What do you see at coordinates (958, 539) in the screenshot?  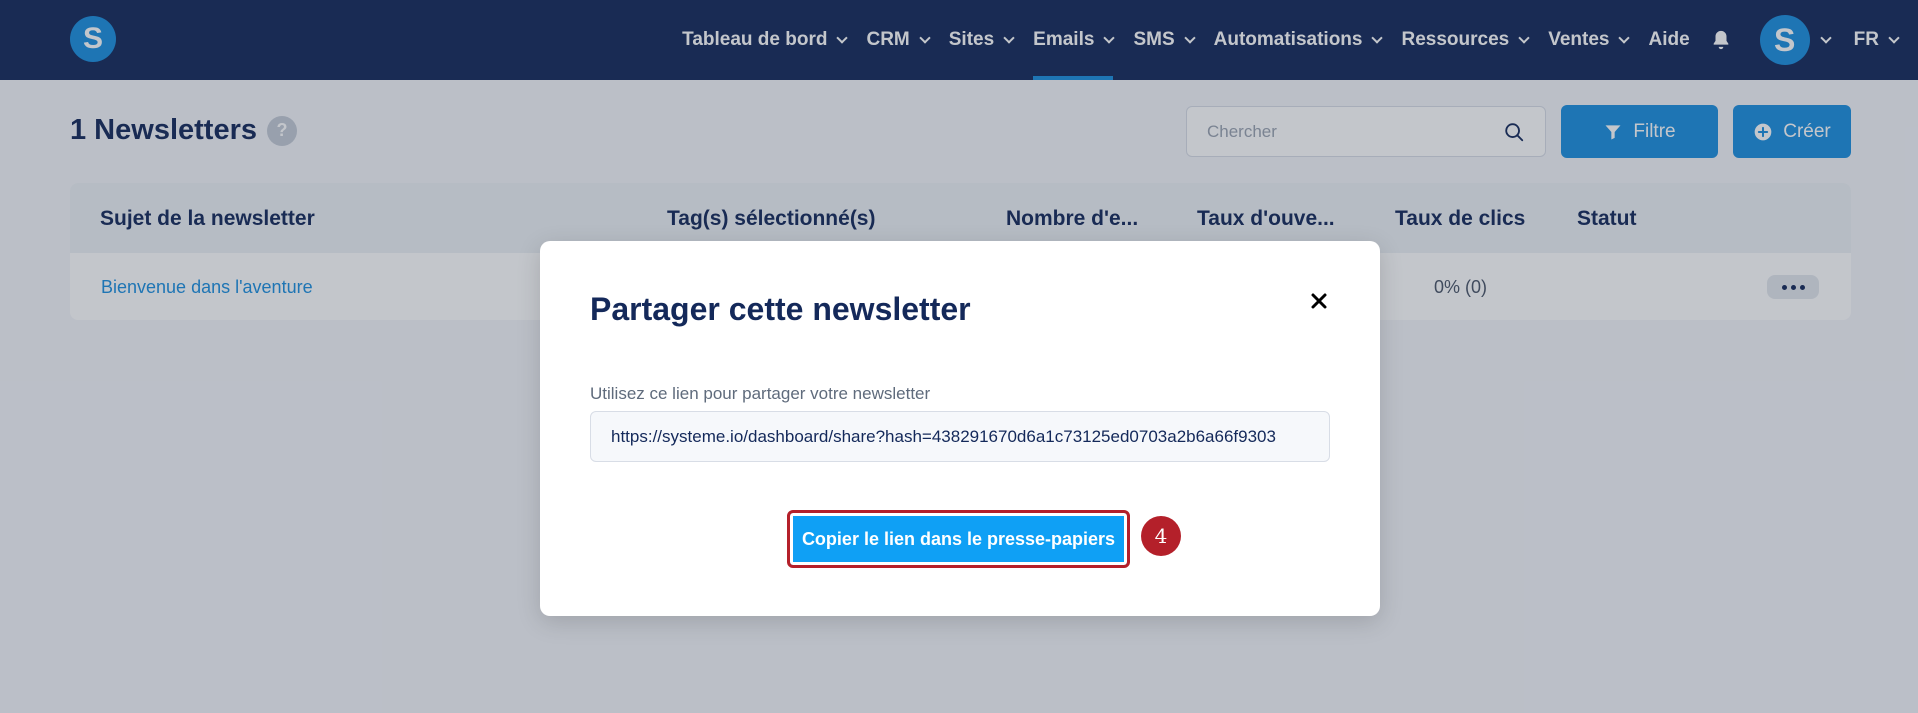 I see `copy-link-button: Copier le lien dans le presse-papiers` at bounding box center [958, 539].